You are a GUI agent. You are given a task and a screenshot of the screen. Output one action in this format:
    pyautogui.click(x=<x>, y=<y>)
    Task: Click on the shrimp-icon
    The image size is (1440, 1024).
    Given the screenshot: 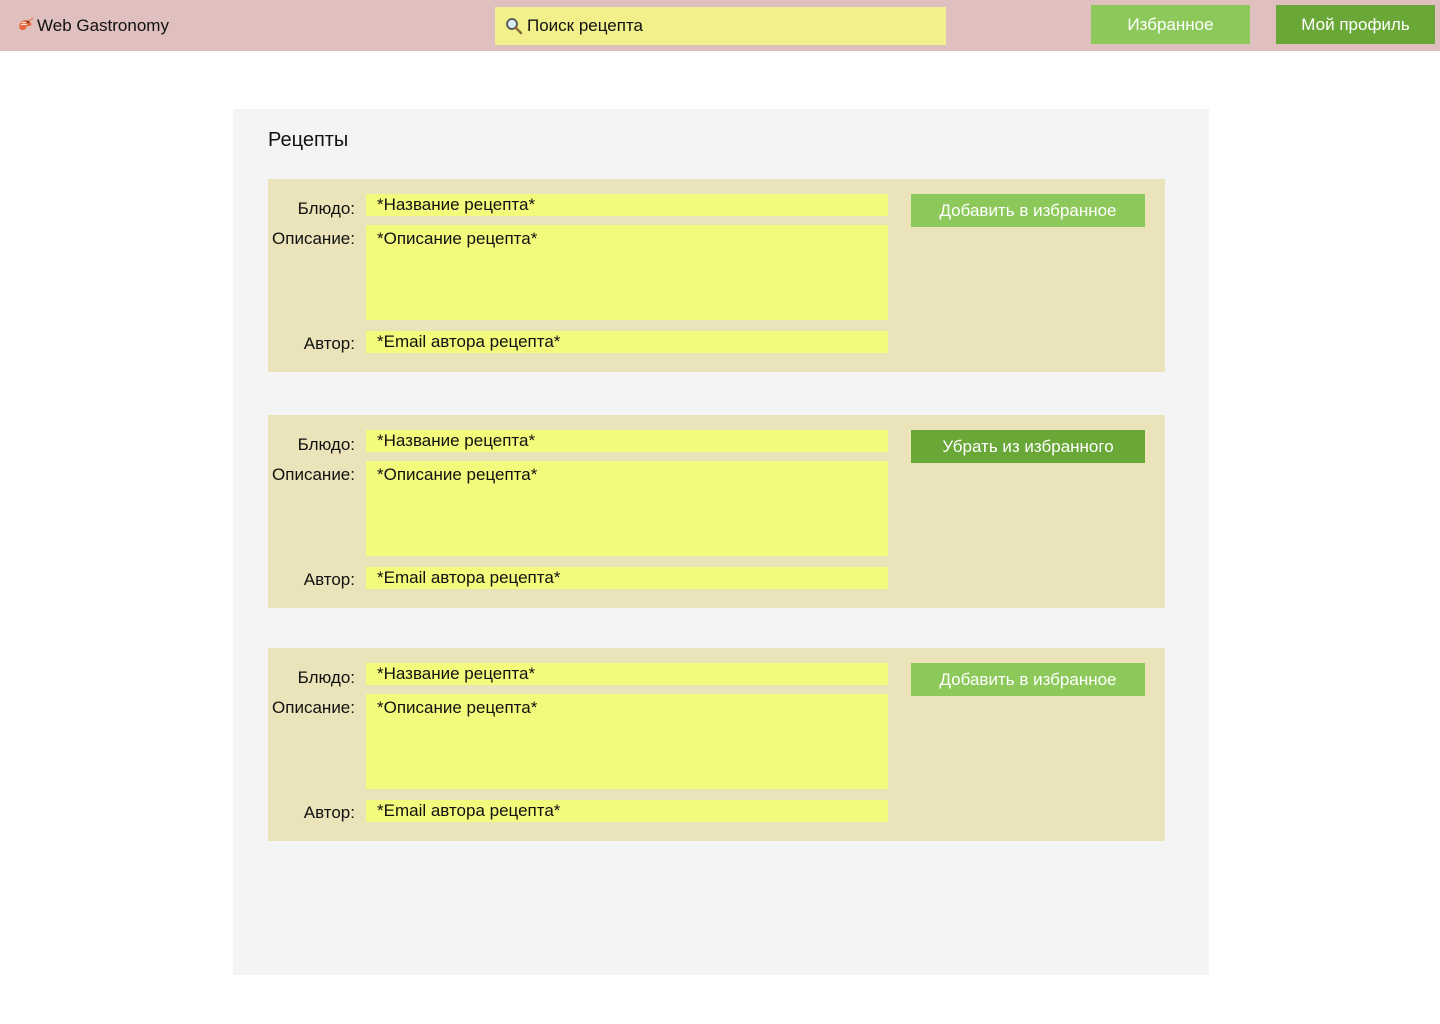 What is the action you would take?
    pyautogui.click(x=25, y=26)
    